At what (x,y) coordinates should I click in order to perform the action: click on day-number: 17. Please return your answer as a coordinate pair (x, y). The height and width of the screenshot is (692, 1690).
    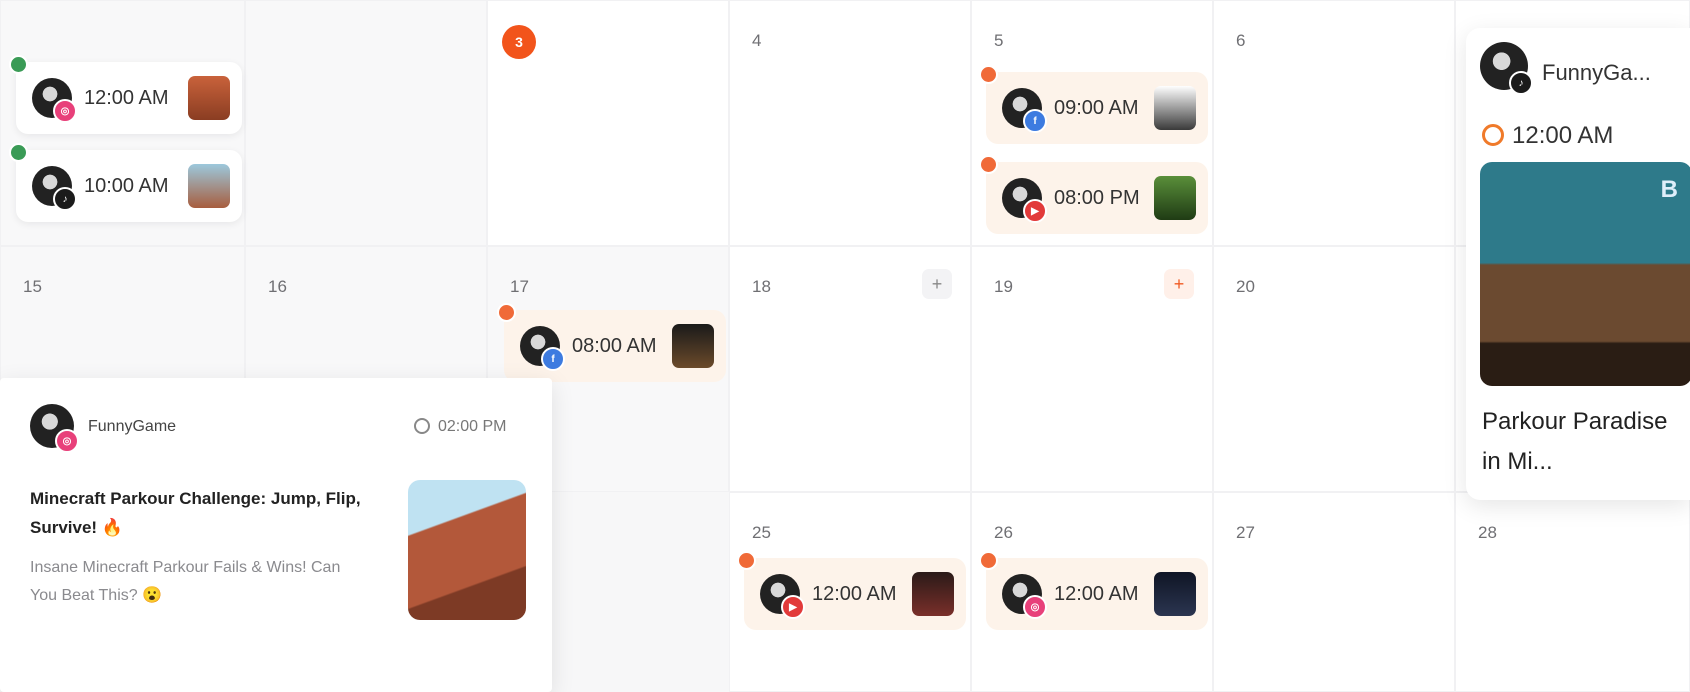
    Looking at the image, I should click on (519, 286).